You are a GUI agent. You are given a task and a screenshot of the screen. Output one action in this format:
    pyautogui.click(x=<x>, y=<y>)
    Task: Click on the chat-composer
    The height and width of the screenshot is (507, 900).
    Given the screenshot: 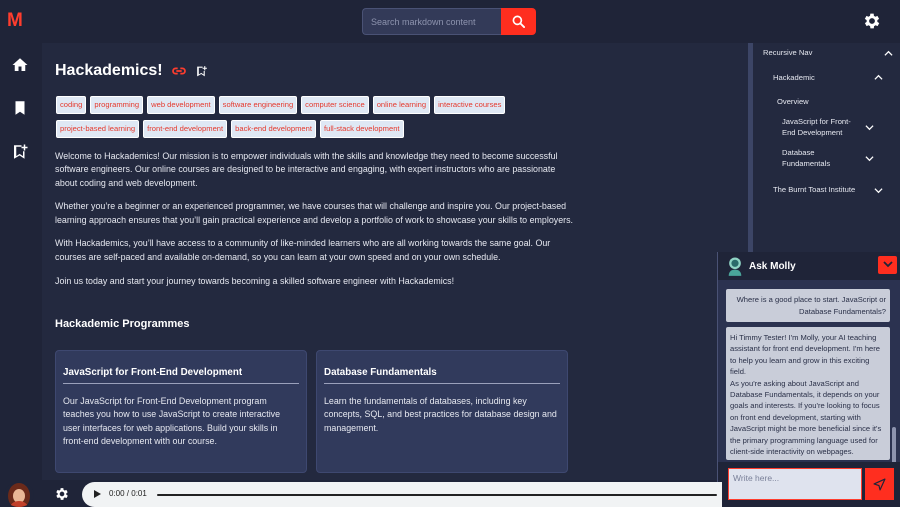 What is the action you would take?
    pyautogui.click(x=809, y=484)
    